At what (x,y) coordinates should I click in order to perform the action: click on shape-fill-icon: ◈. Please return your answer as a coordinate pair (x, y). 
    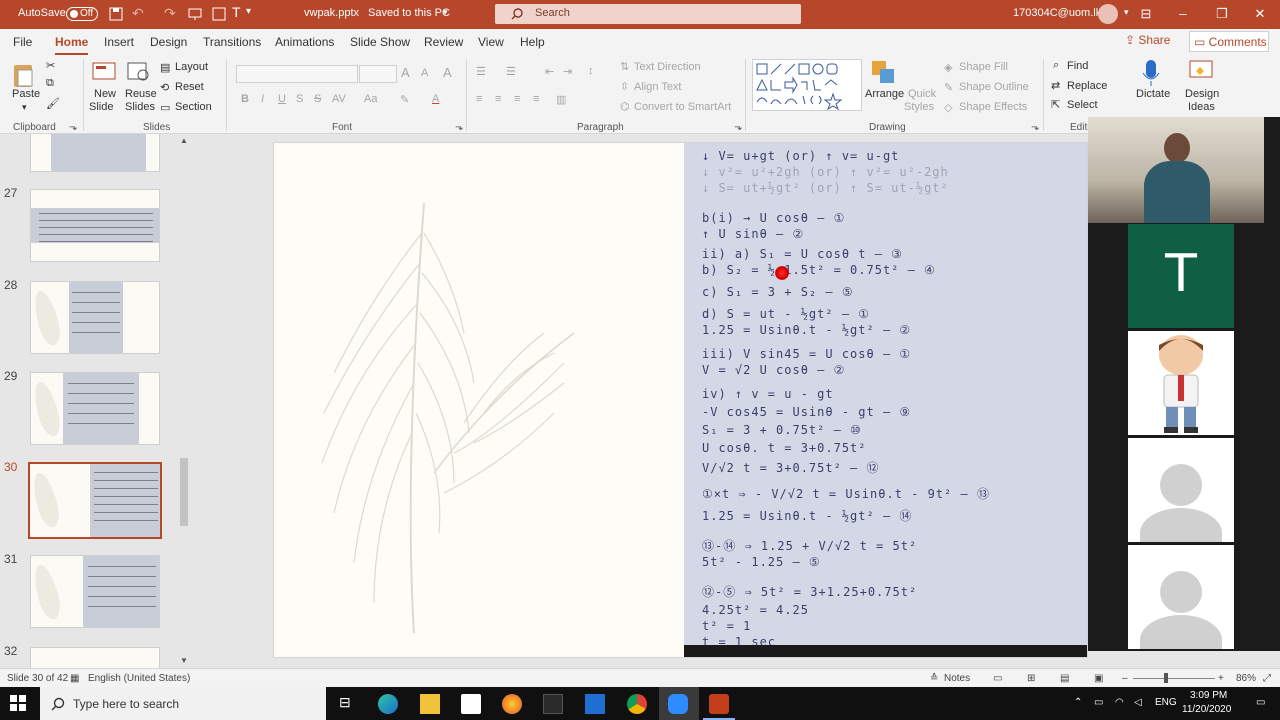
    Looking at the image, I should click on (948, 67).